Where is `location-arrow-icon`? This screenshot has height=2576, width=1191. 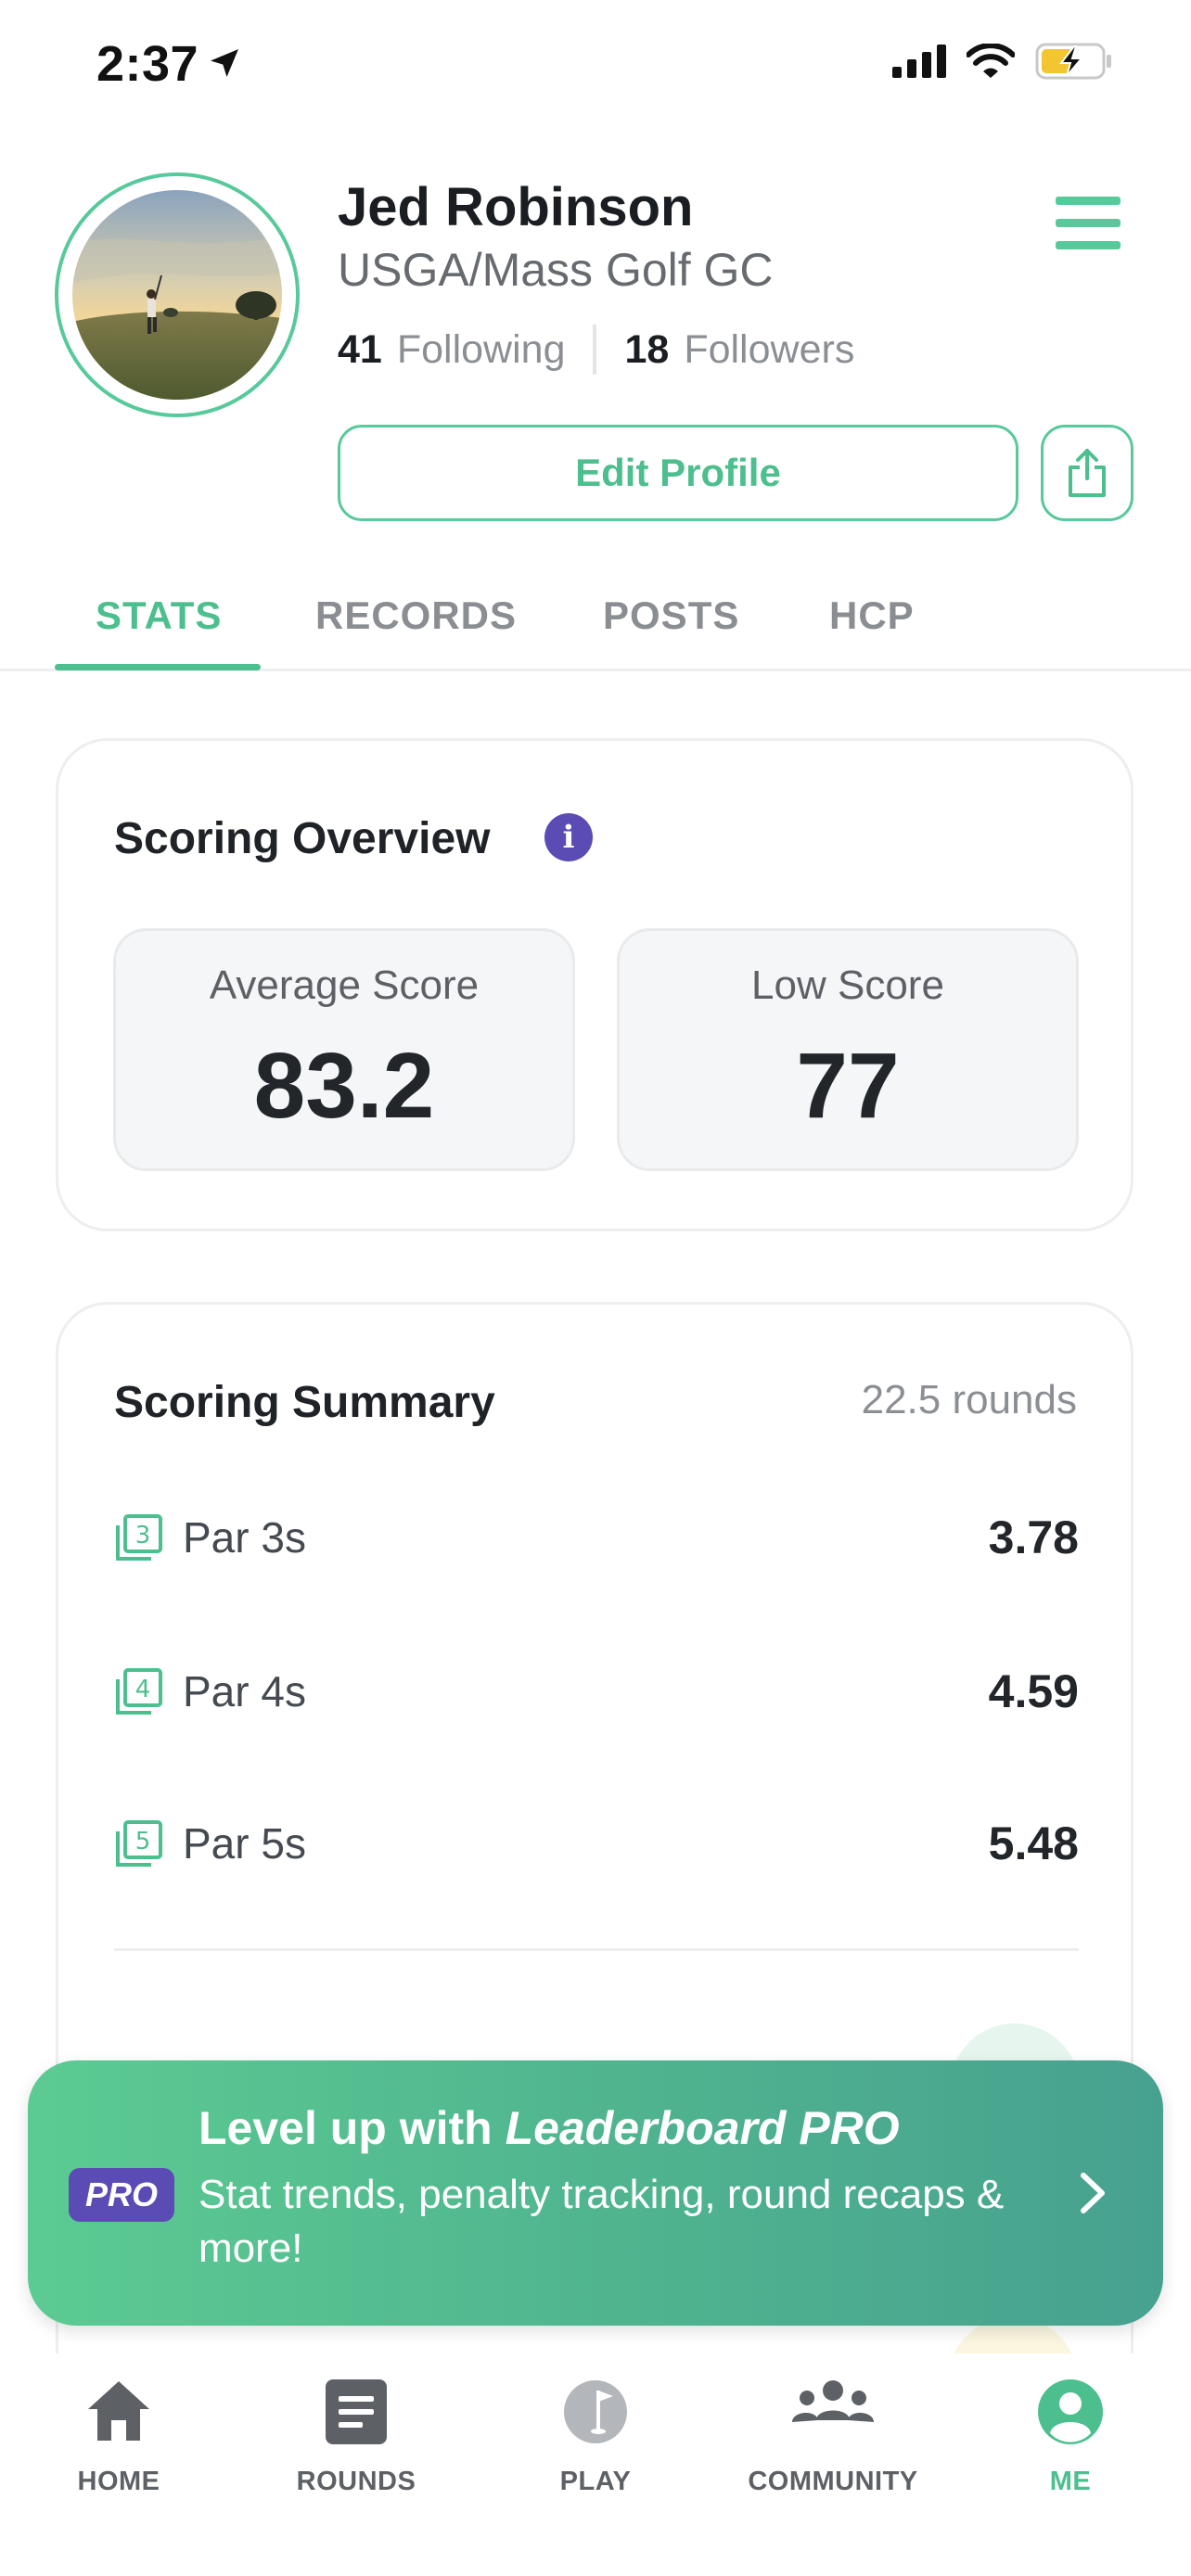 location-arrow-icon is located at coordinates (224, 63).